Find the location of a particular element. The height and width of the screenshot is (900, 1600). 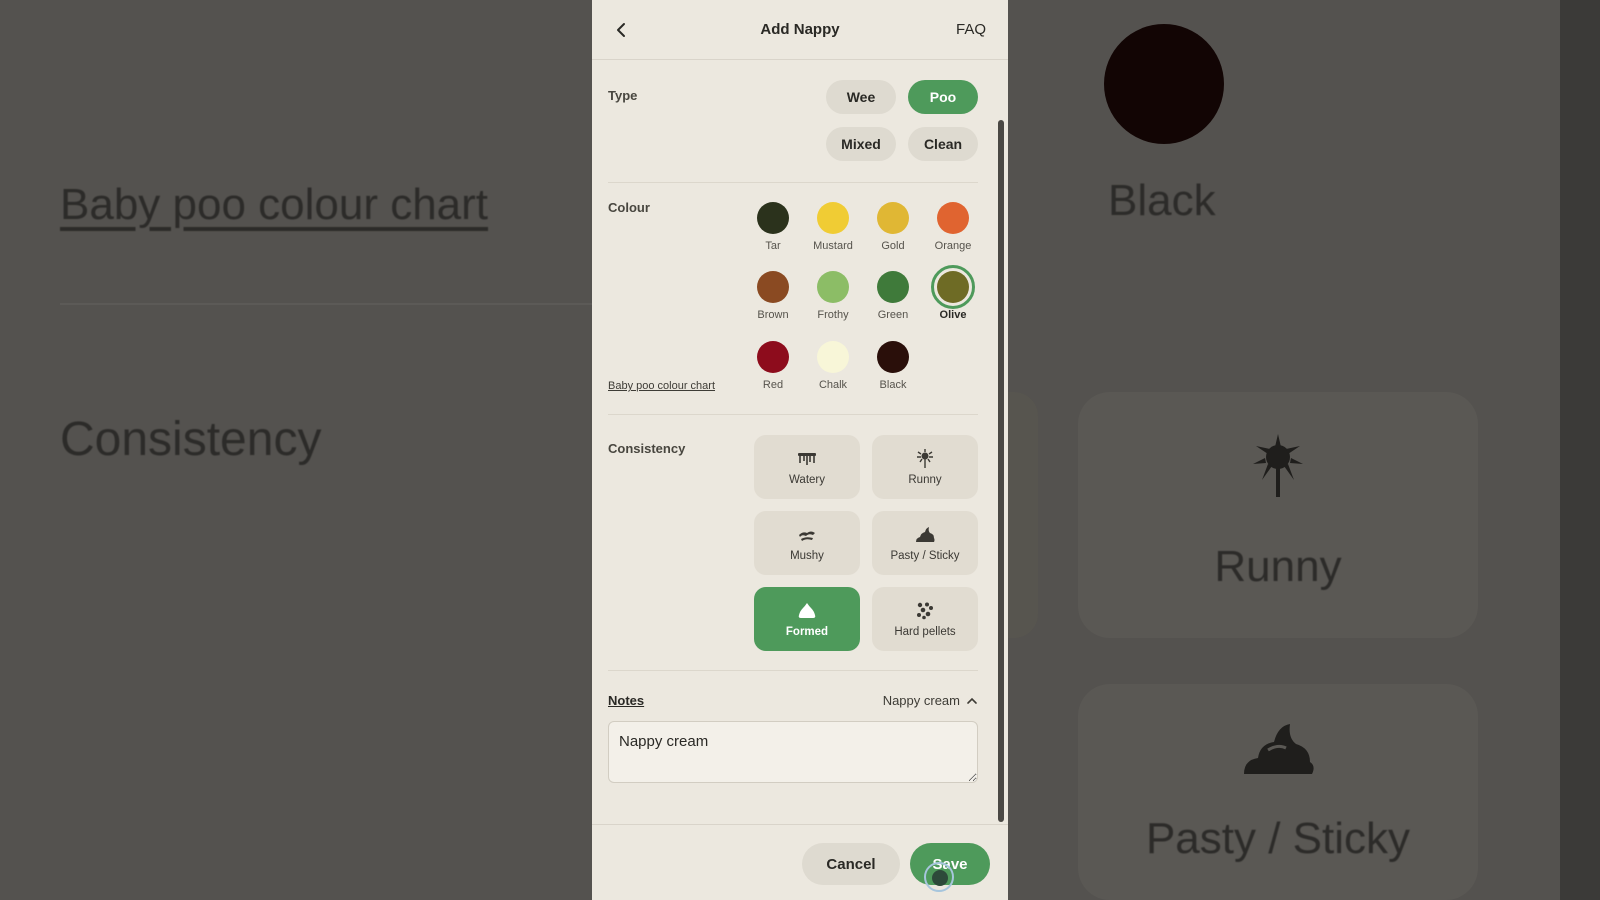

colour-swatch-label: Olive is located at coordinates (953, 315).